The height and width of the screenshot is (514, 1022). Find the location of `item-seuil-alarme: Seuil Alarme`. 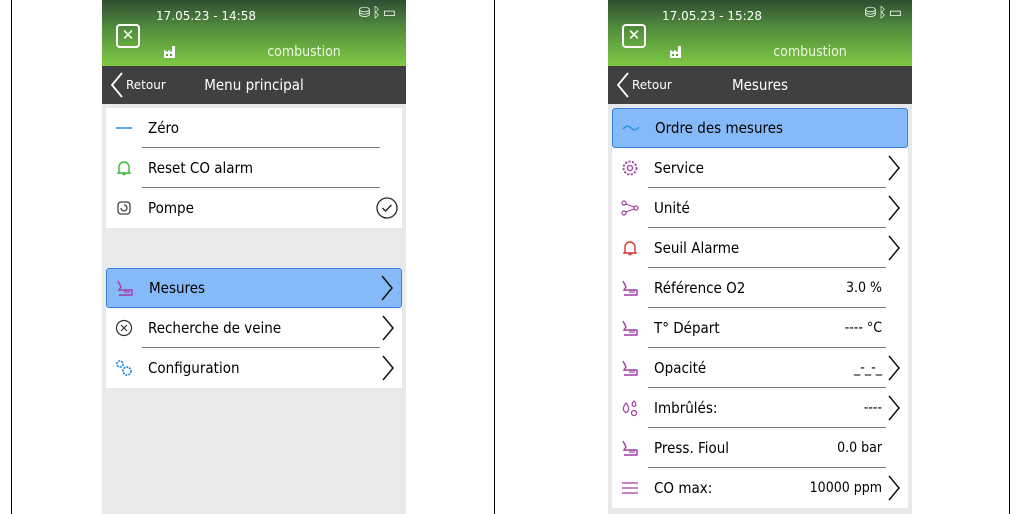

item-seuil-alarme: Seuil Alarme is located at coordinates (760, 248).